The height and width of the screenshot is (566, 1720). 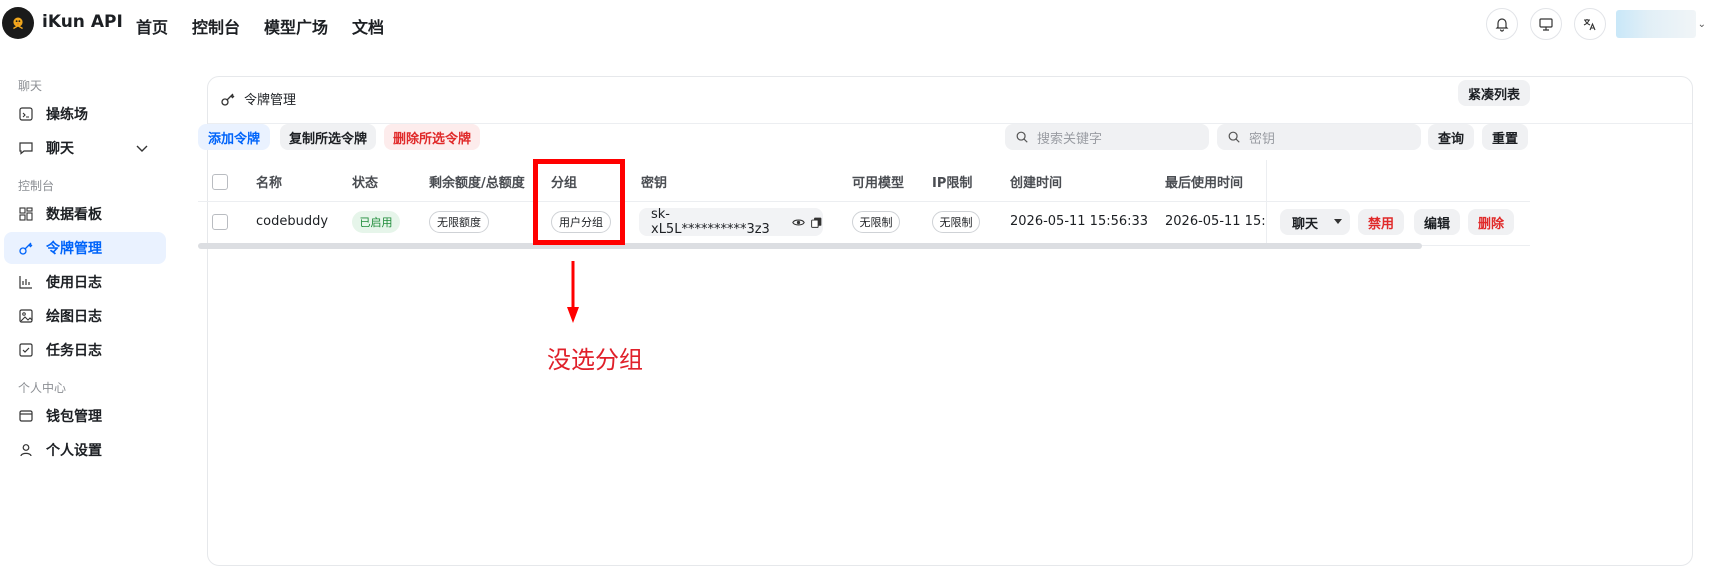 I want to click on playground-icon, so click(x=26, y=114).